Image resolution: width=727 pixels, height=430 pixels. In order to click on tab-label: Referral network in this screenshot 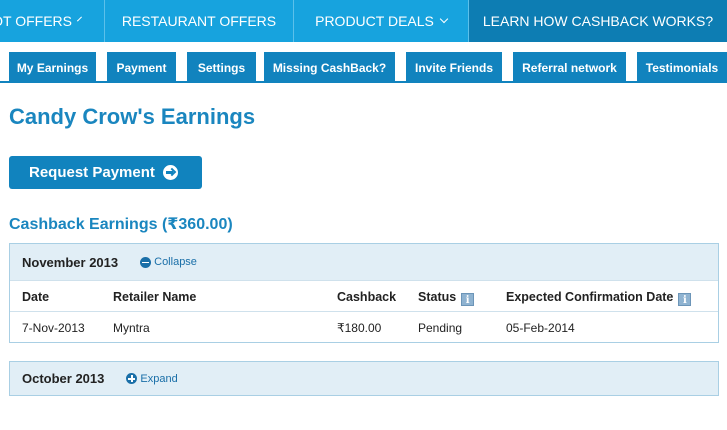, I will do `click(569, 67)`.